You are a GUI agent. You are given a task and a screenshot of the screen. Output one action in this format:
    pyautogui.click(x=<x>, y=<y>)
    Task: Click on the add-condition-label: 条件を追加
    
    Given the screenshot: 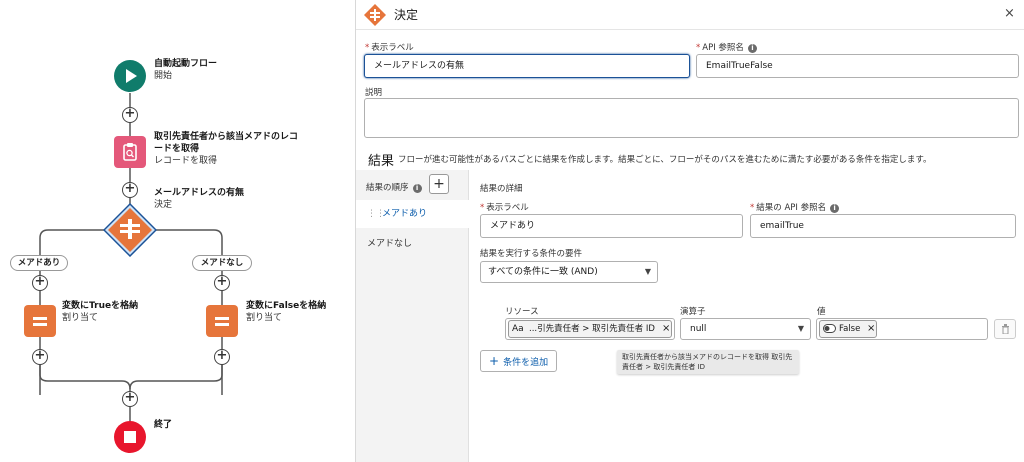 What is the action you would take?
    pyautogui.click(x=526, y=363)
    